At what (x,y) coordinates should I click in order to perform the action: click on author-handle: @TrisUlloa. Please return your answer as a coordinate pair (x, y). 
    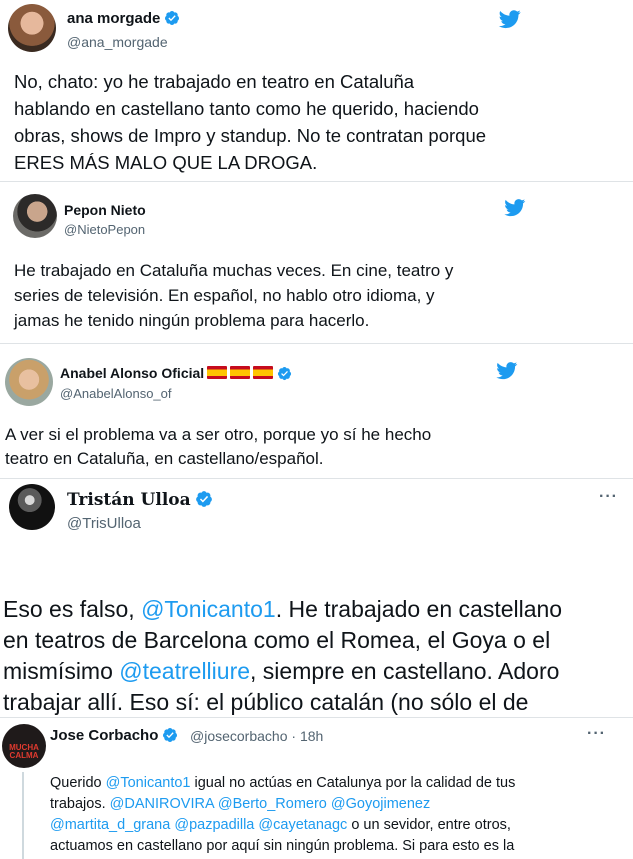
    Looking at the image, I should click on (104, 523).